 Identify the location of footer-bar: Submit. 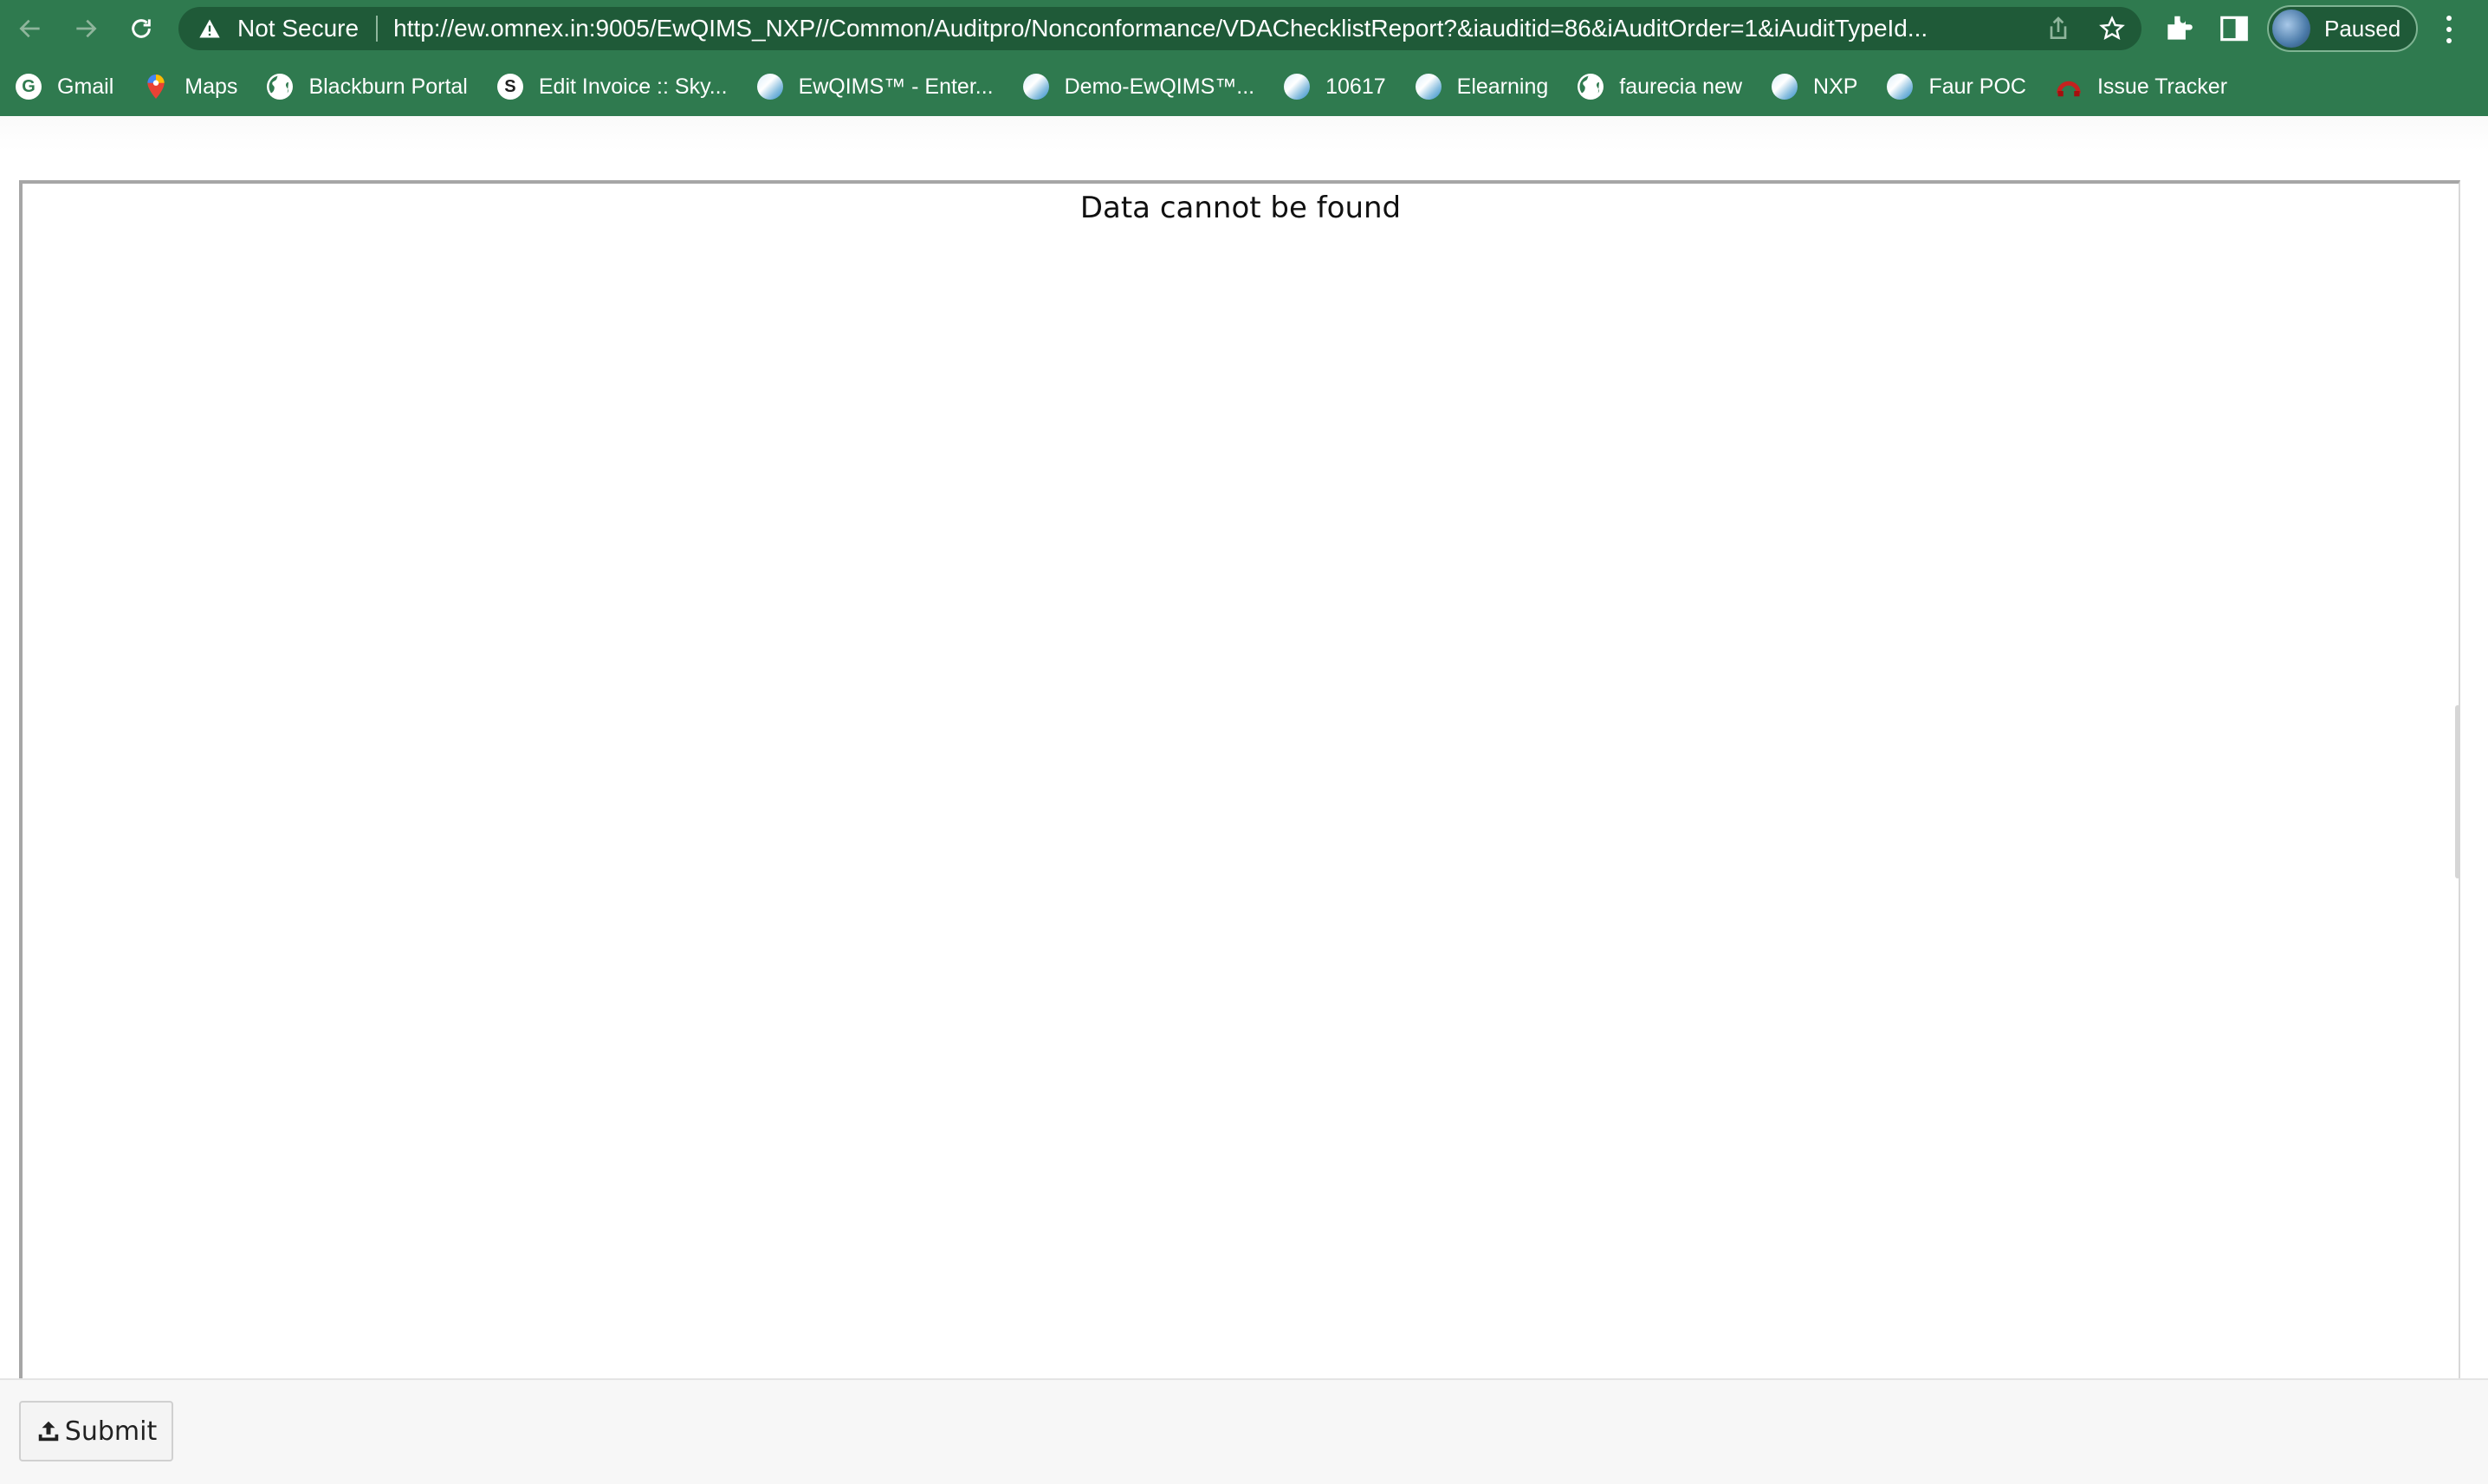
(1244, 1431).